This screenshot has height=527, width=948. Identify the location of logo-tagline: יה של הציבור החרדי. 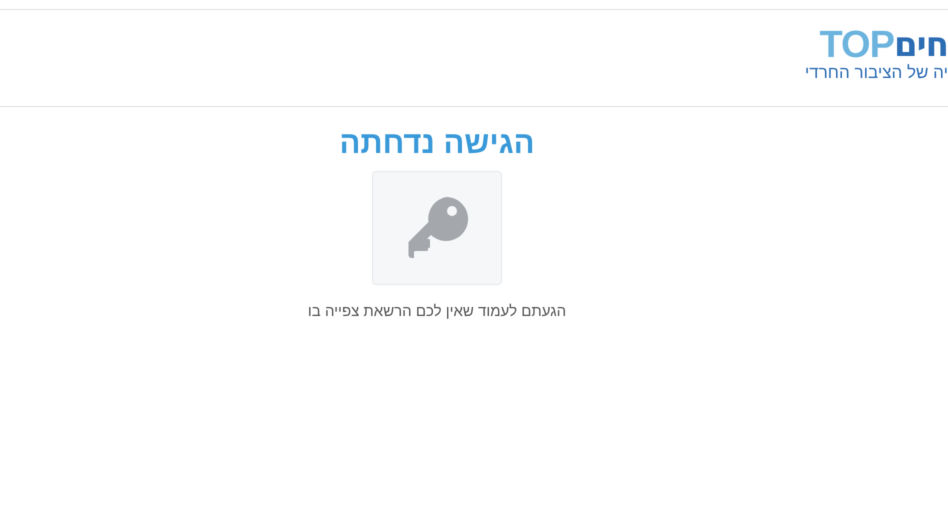
(876, 73).